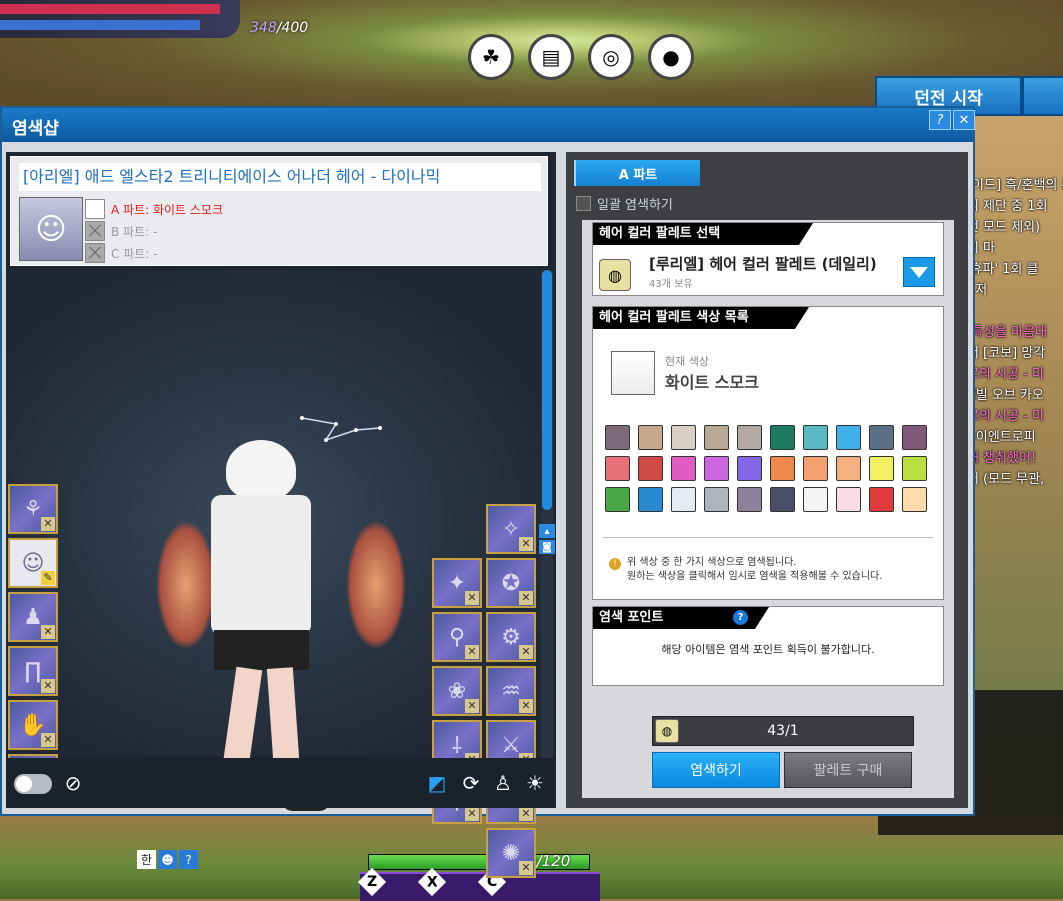 The width and height of the screenshot is (1063, 901). Describe the element at coordinates (551, 57) in the screenshot. I see `card-icon: ▤` at that location.